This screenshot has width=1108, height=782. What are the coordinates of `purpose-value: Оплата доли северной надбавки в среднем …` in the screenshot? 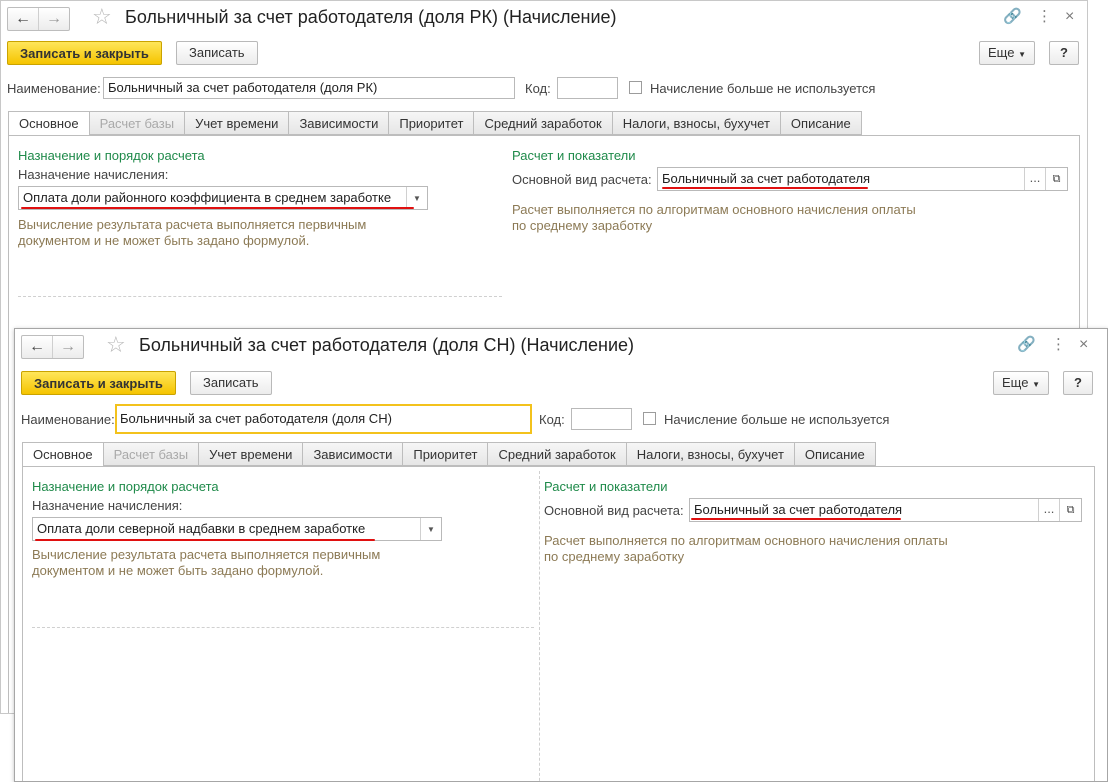 It's located at (201, 528).